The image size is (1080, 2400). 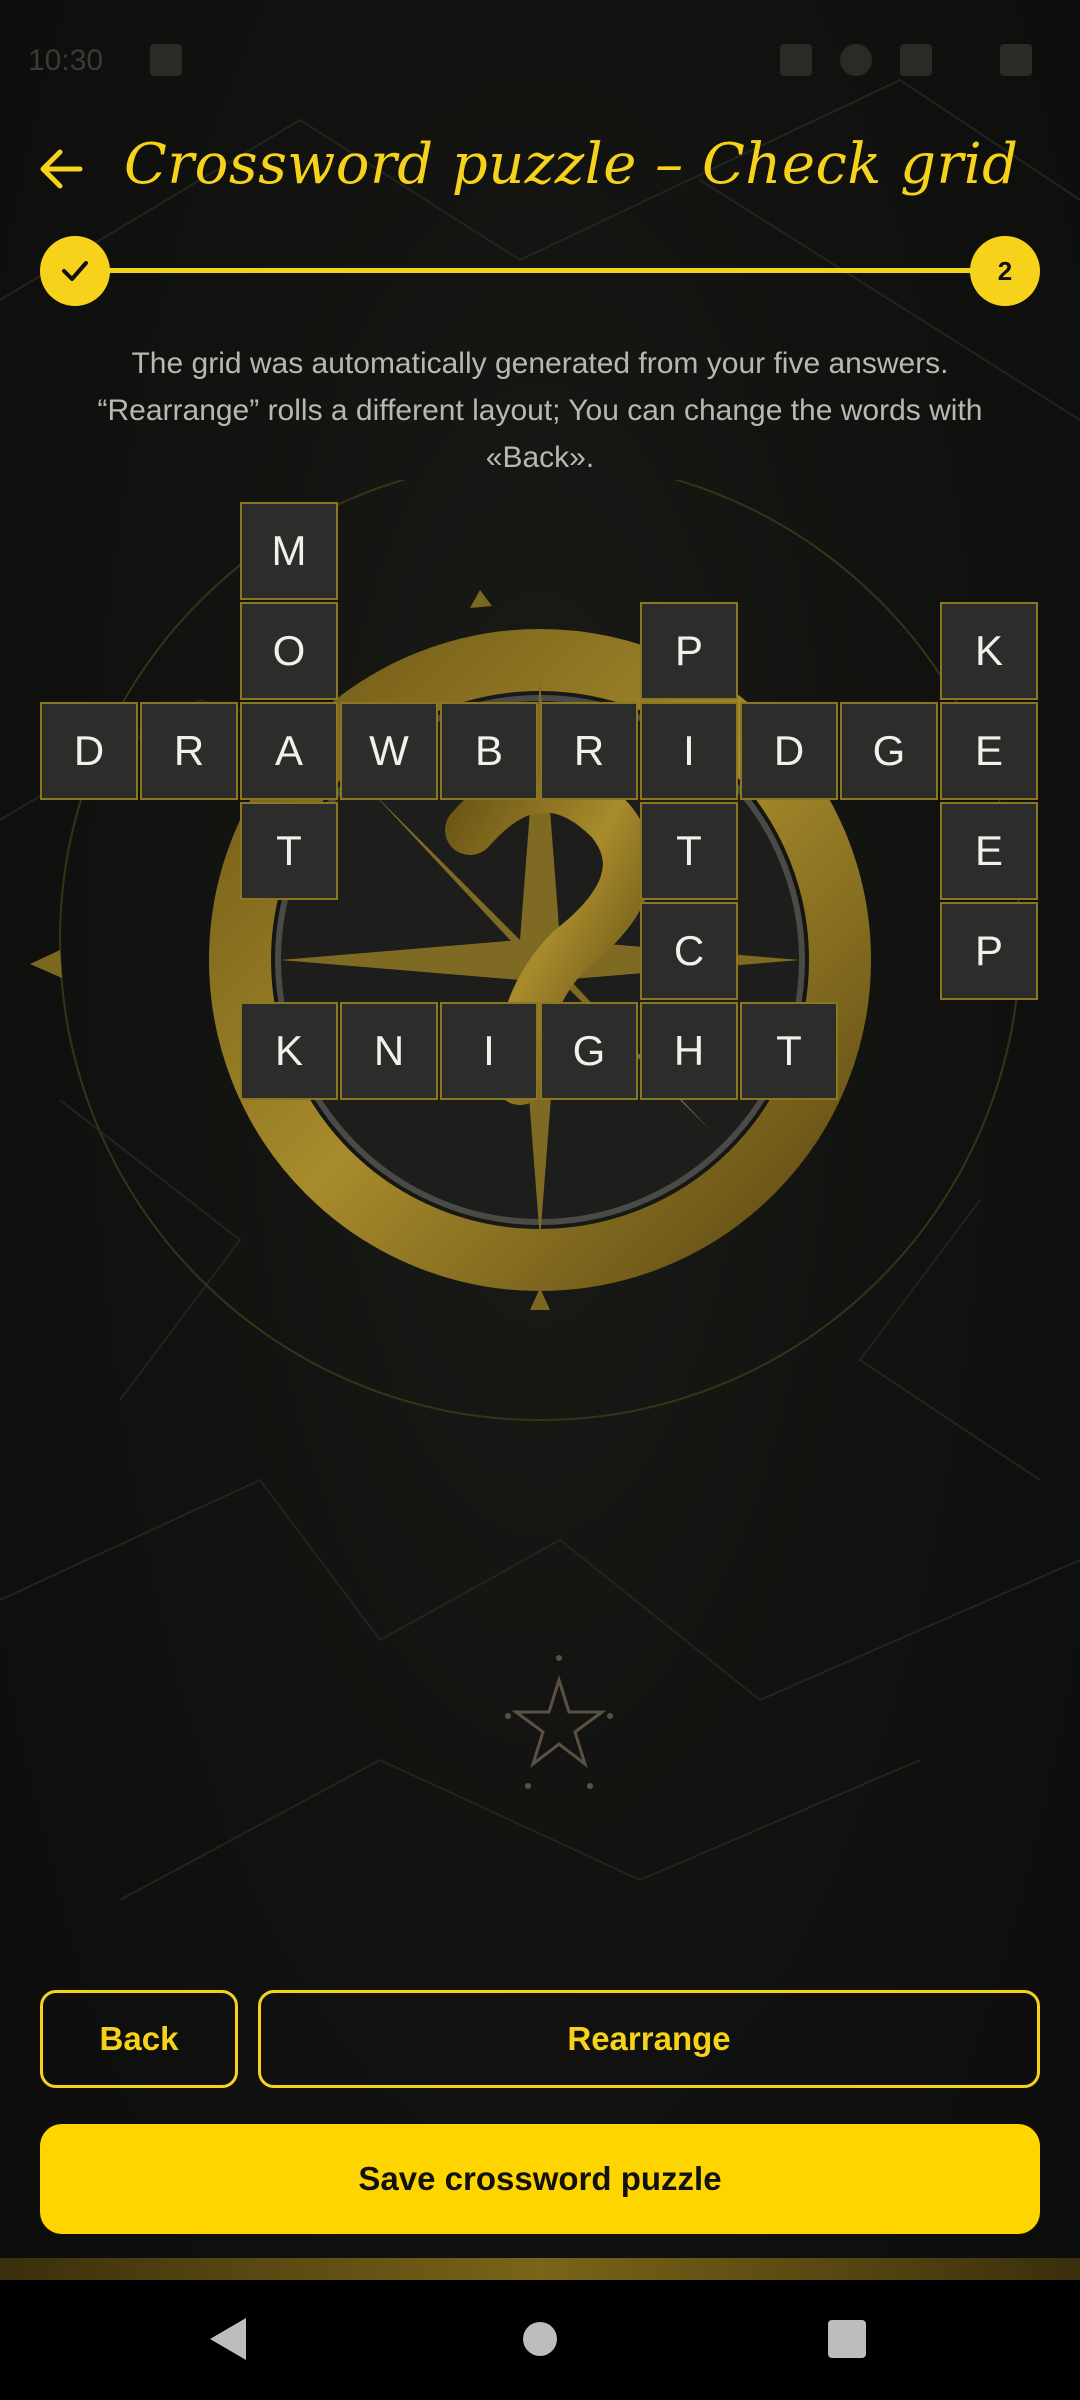 I want to click on check-icon, so click(x=75, y=271).